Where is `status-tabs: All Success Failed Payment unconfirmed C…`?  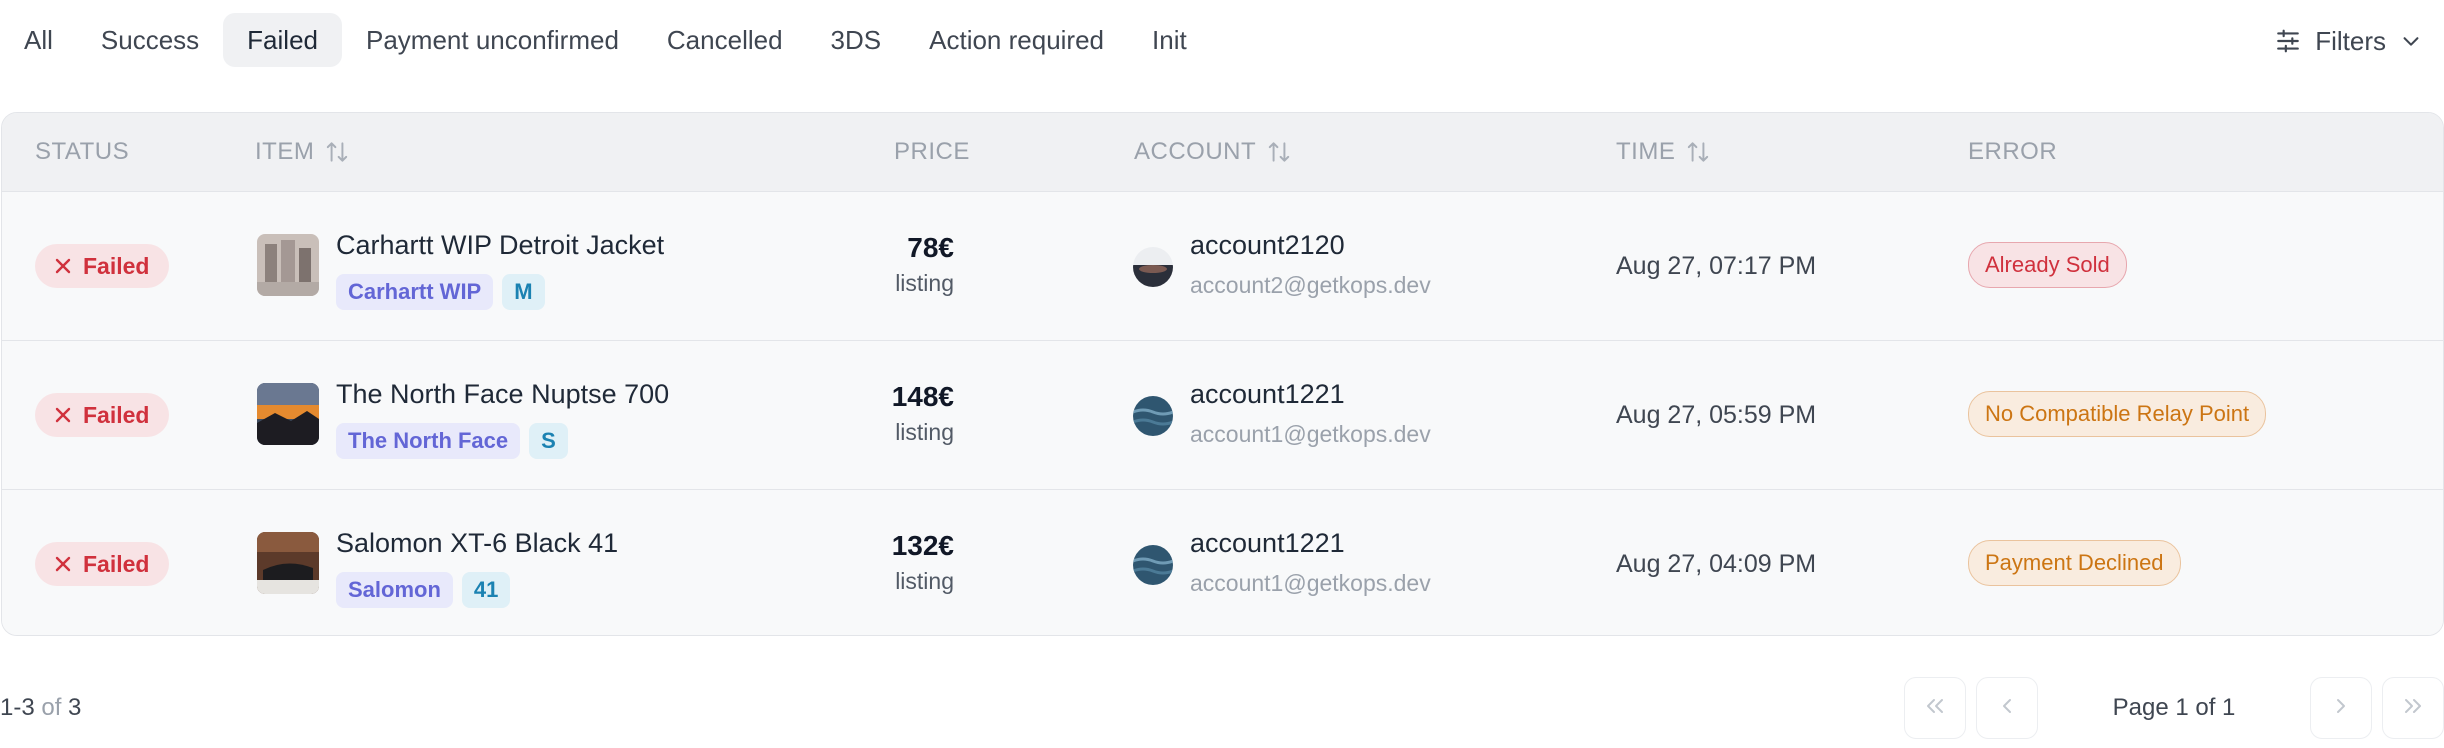
status-tabs: All Success Failed Payment unconfirmed C… is located at coordinates (605, 40).